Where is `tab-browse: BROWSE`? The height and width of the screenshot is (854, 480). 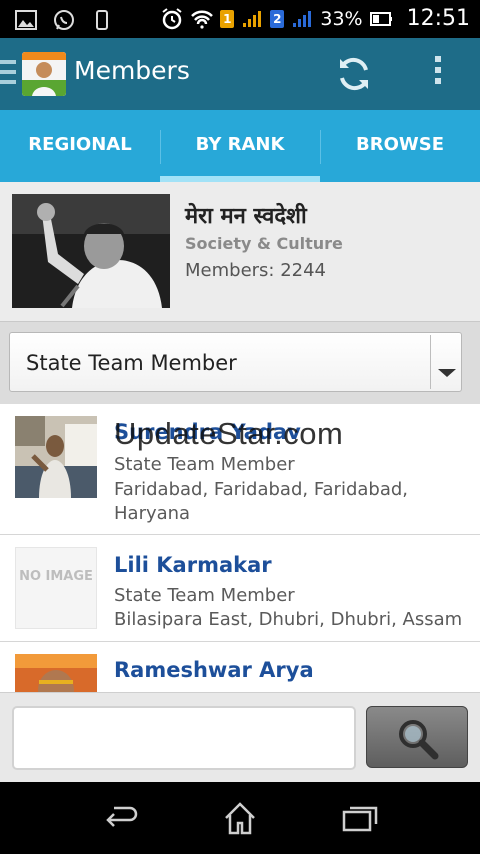 tab-browse: BROWSE is located at coordinates (400, 146).